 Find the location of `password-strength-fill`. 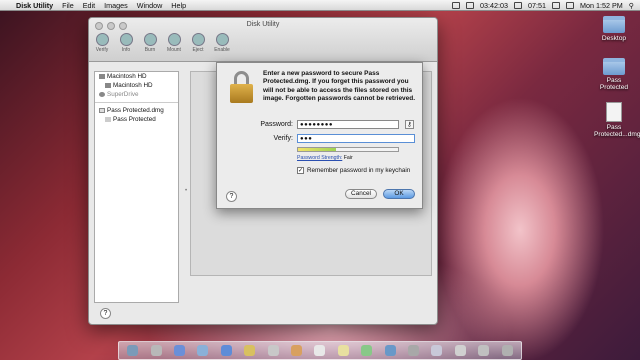

password-strength-fill is located at coordinates (317, 149).